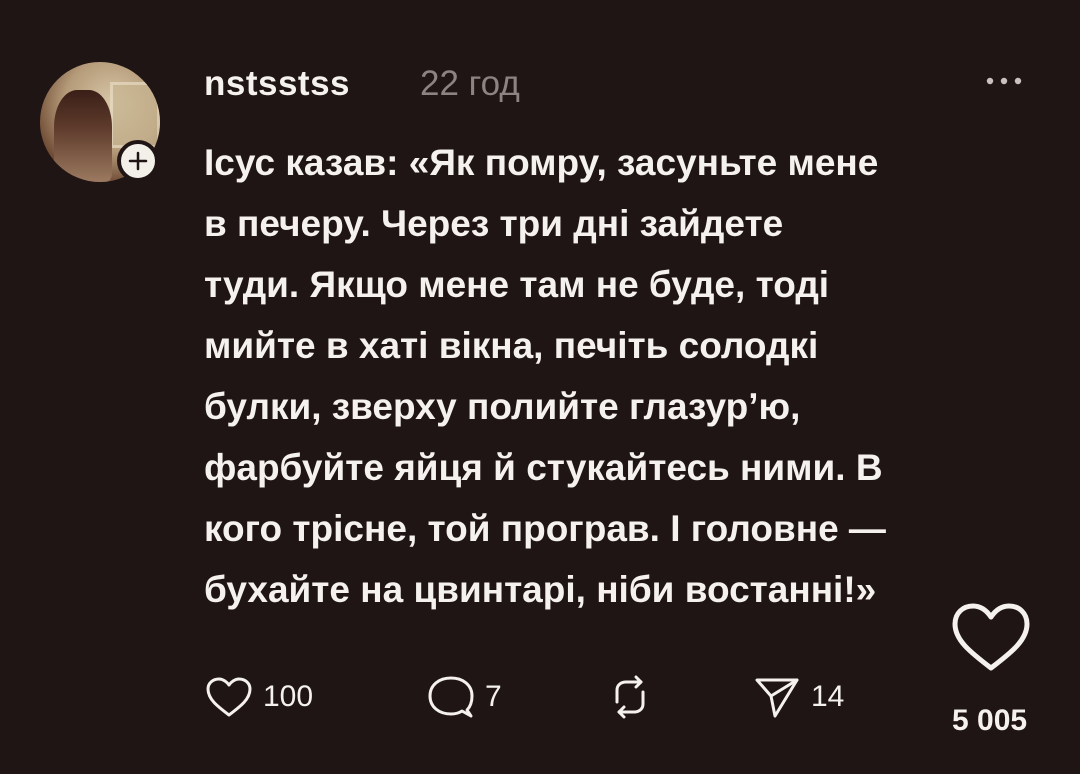 The width and height of the screenshot is (1080, 774). Describe the element at coordinates (541, 162) in the screenshot. I see `post-text-line: Ісус казав: «Як помру, засуньте мене` at that location.